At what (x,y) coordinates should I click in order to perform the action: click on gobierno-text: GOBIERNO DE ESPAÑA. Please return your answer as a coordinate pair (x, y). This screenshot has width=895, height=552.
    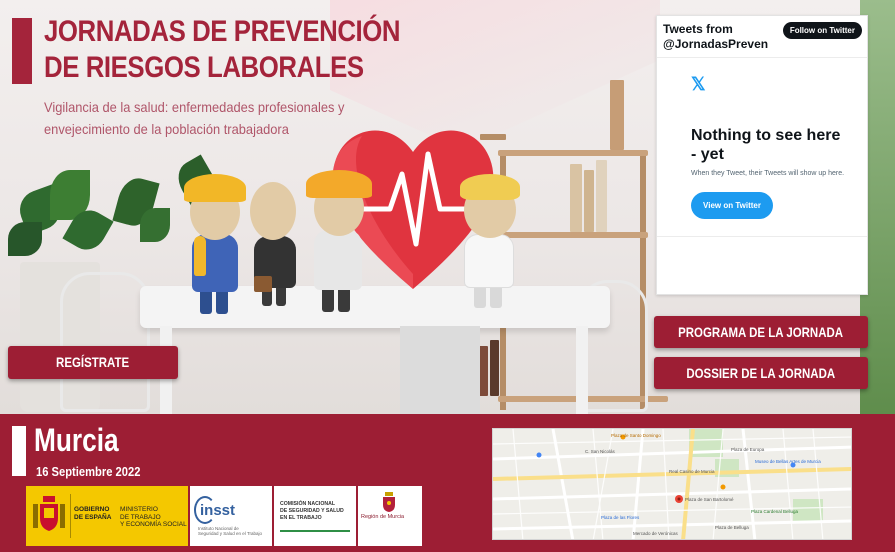
    Looking at the image, I should click on (92, 513).